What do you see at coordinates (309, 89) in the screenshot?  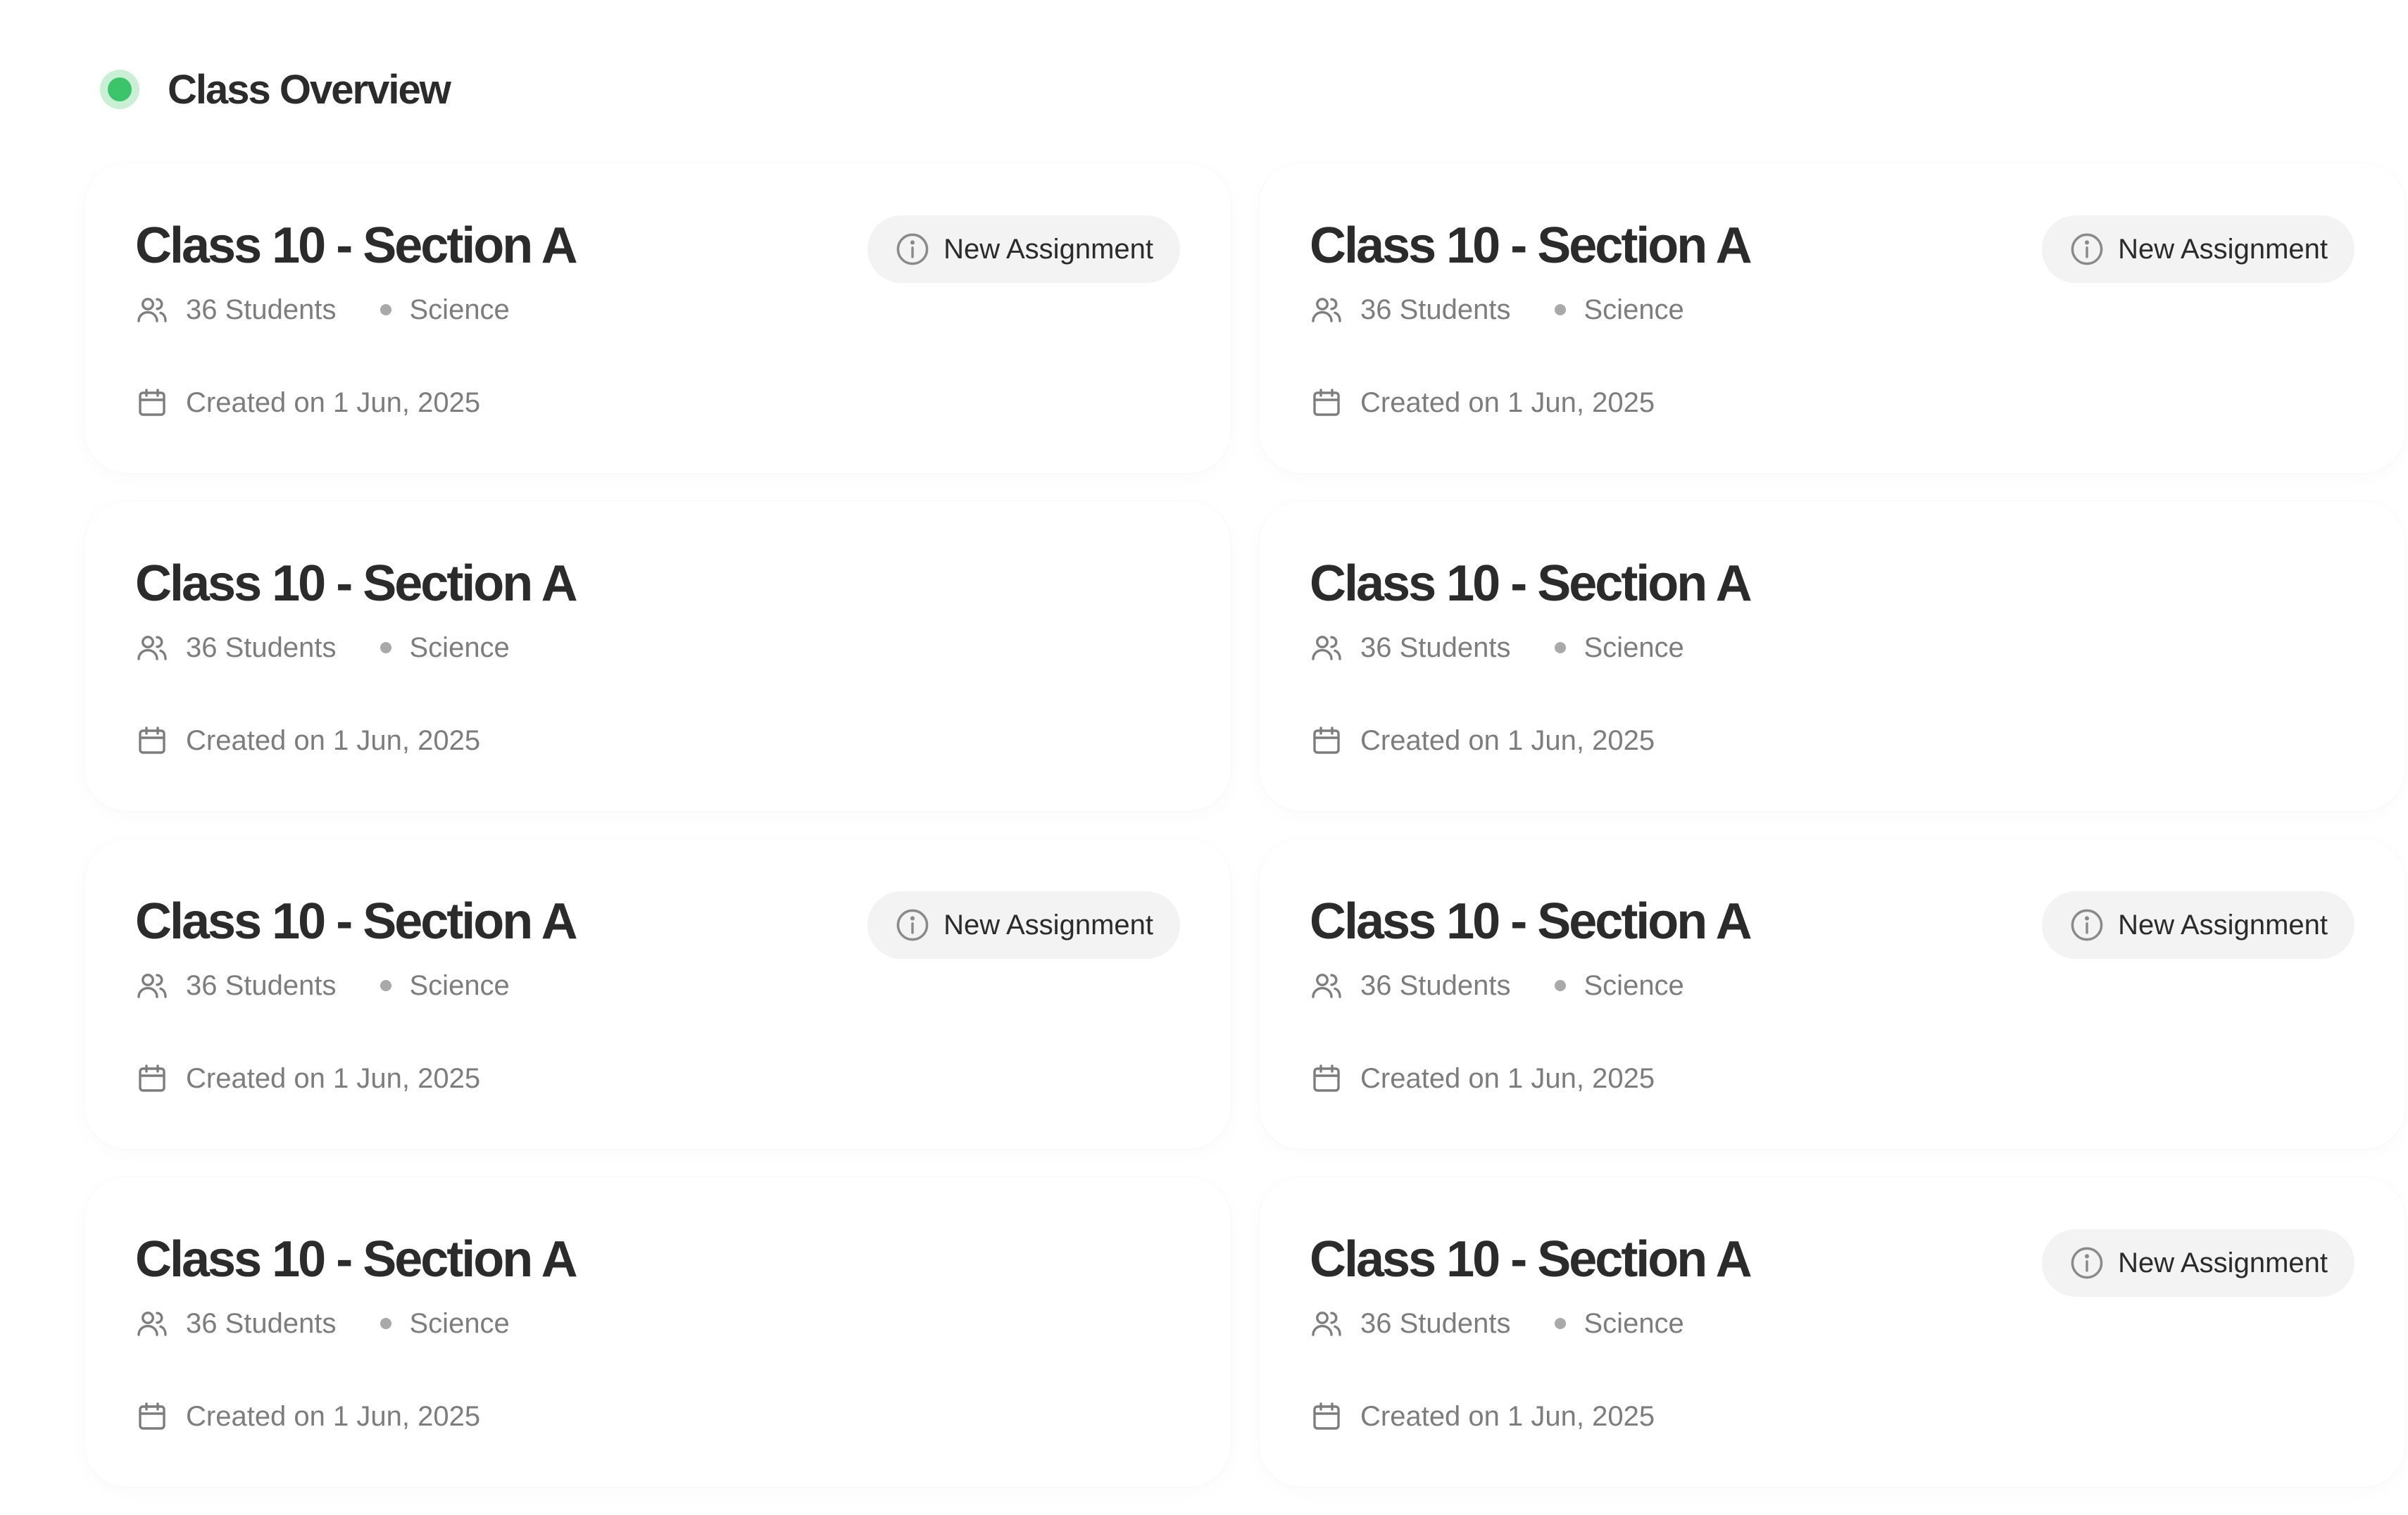 I see `page-title: Class Overview` at bounding box center [309, 89].